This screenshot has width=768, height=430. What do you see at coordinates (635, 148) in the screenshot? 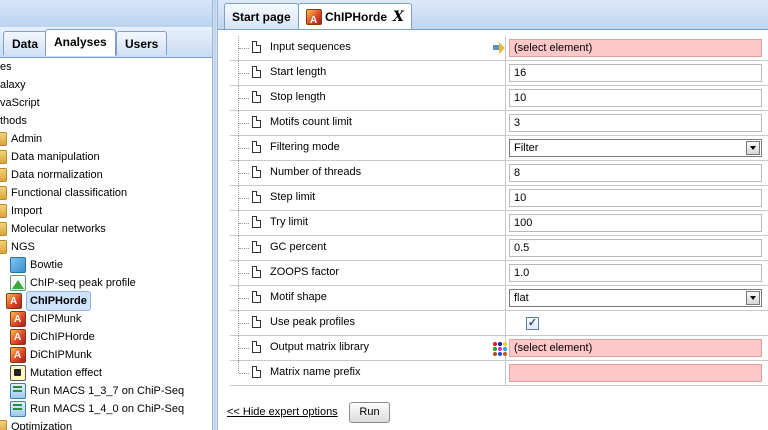
I see `filtering-mode-select: Filter` at bounding box center [635, 148].